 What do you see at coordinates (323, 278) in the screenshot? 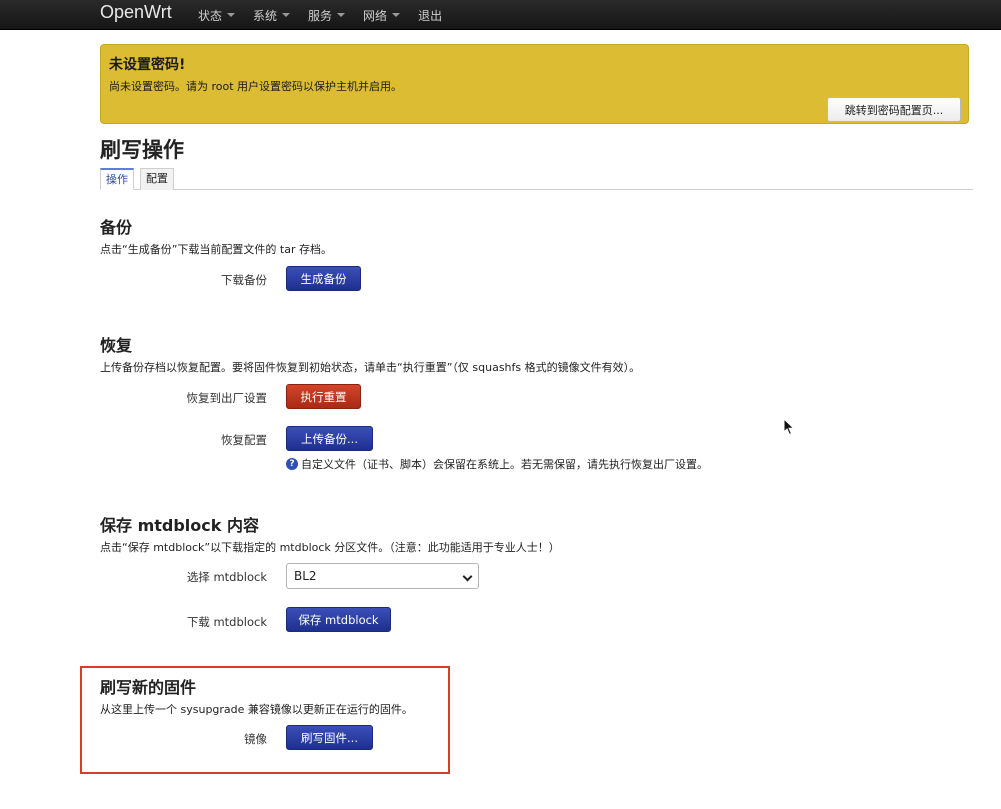
I see `generate-backup-button: 生成备份` at bounding box center [323, 278].